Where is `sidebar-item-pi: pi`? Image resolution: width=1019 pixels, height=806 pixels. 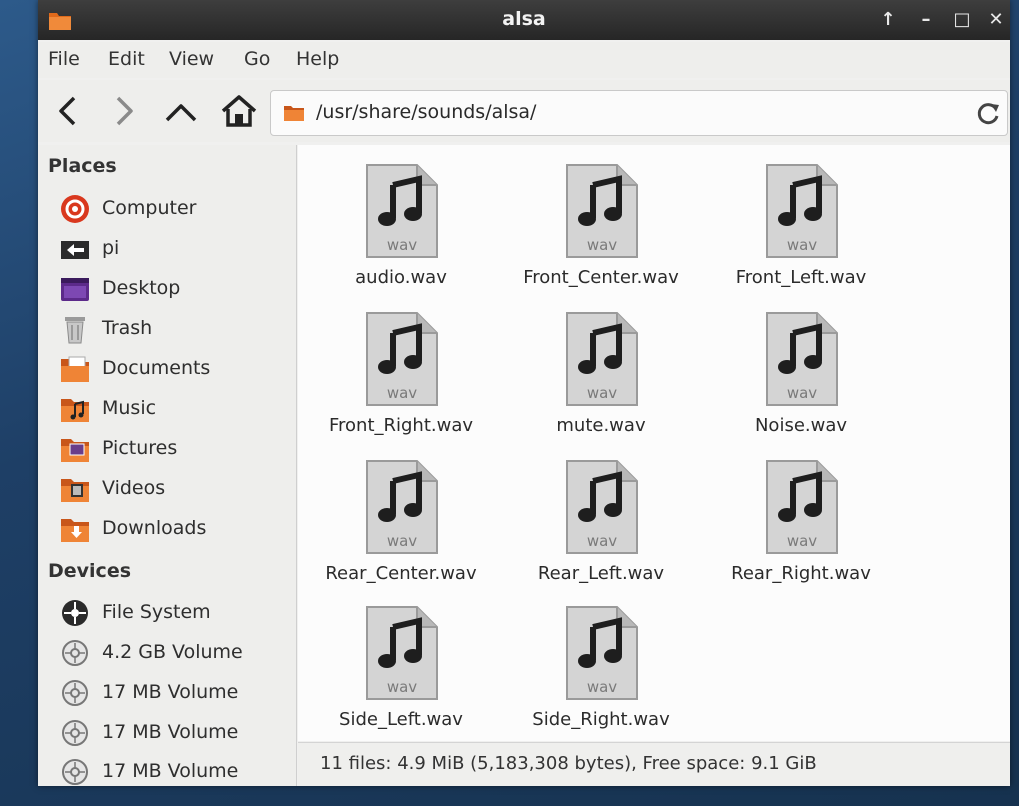 sidebar-item-pi: pi is located at coordinates (175, 249).